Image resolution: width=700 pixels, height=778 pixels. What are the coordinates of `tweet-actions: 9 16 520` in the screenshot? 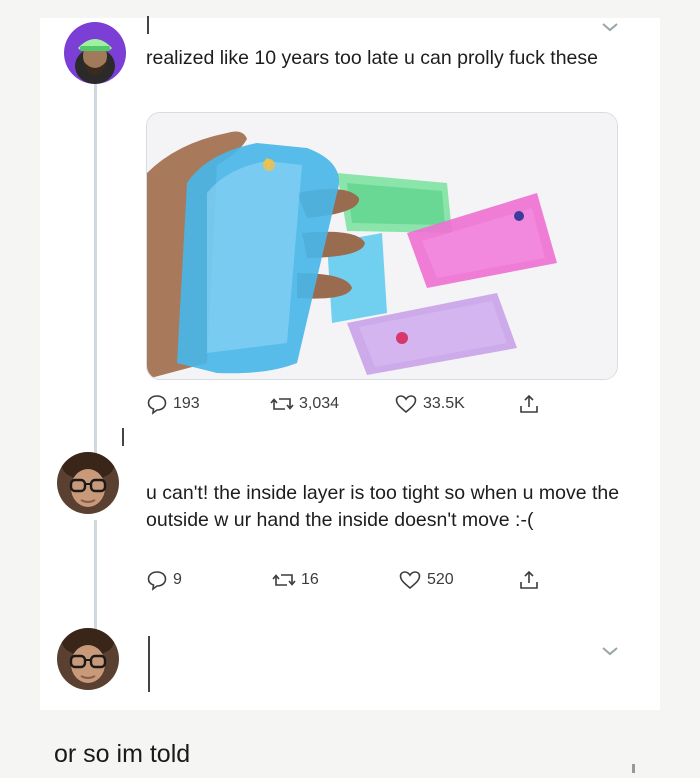 It's located at (356, 580).